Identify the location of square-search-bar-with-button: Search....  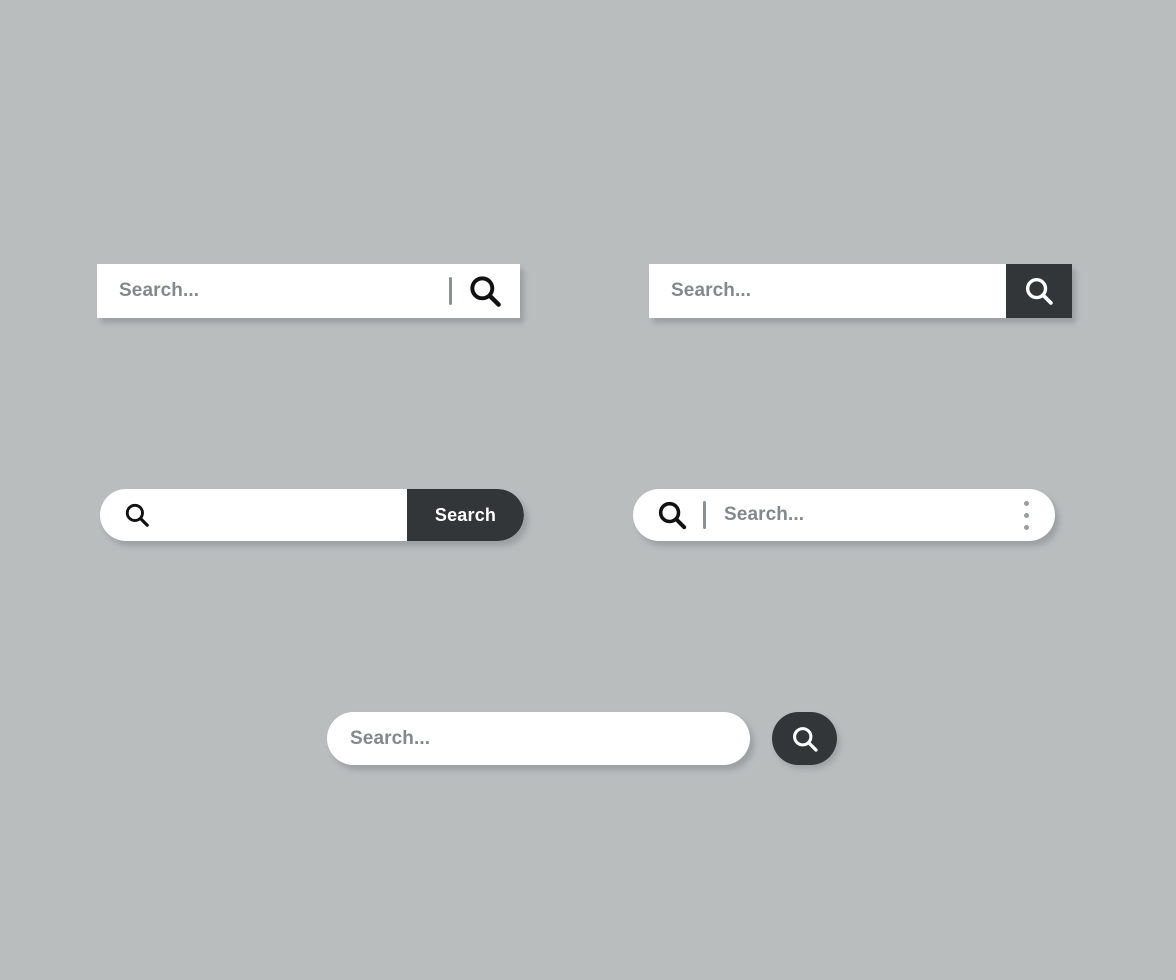
(860, 291).